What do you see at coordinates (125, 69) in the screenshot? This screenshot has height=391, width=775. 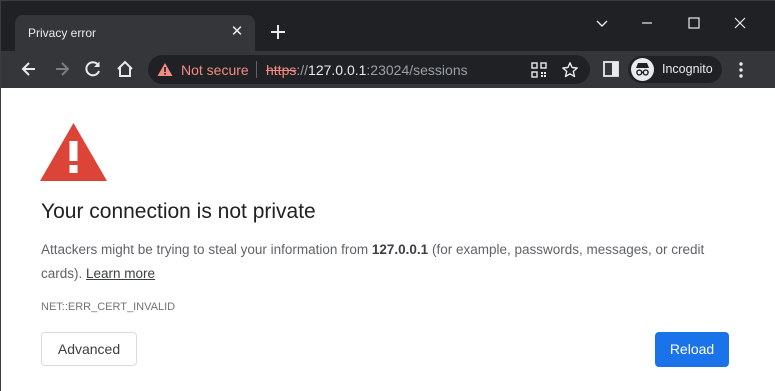 I see `home-icon` at bounding box center [125, 69].